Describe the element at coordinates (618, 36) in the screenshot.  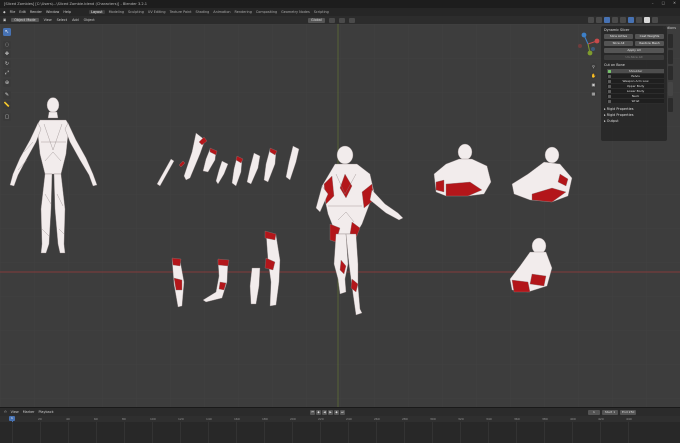
I see `slice-active-button: Slice Active` at that location.